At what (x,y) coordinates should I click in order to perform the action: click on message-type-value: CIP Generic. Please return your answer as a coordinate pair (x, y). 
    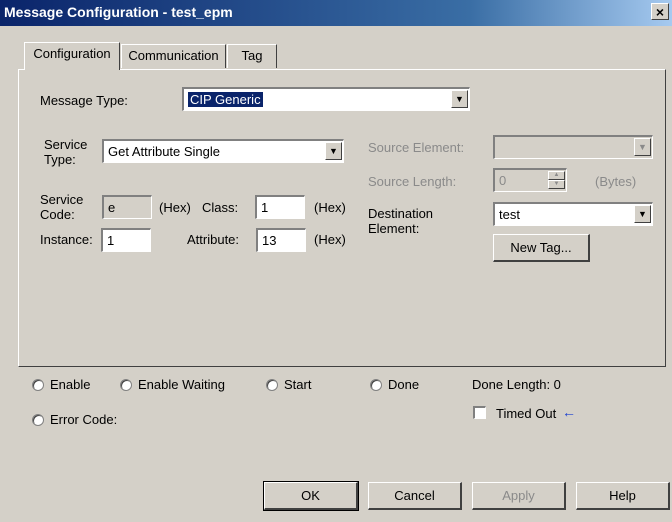
    Looking at the image, I should click on (225, 99).